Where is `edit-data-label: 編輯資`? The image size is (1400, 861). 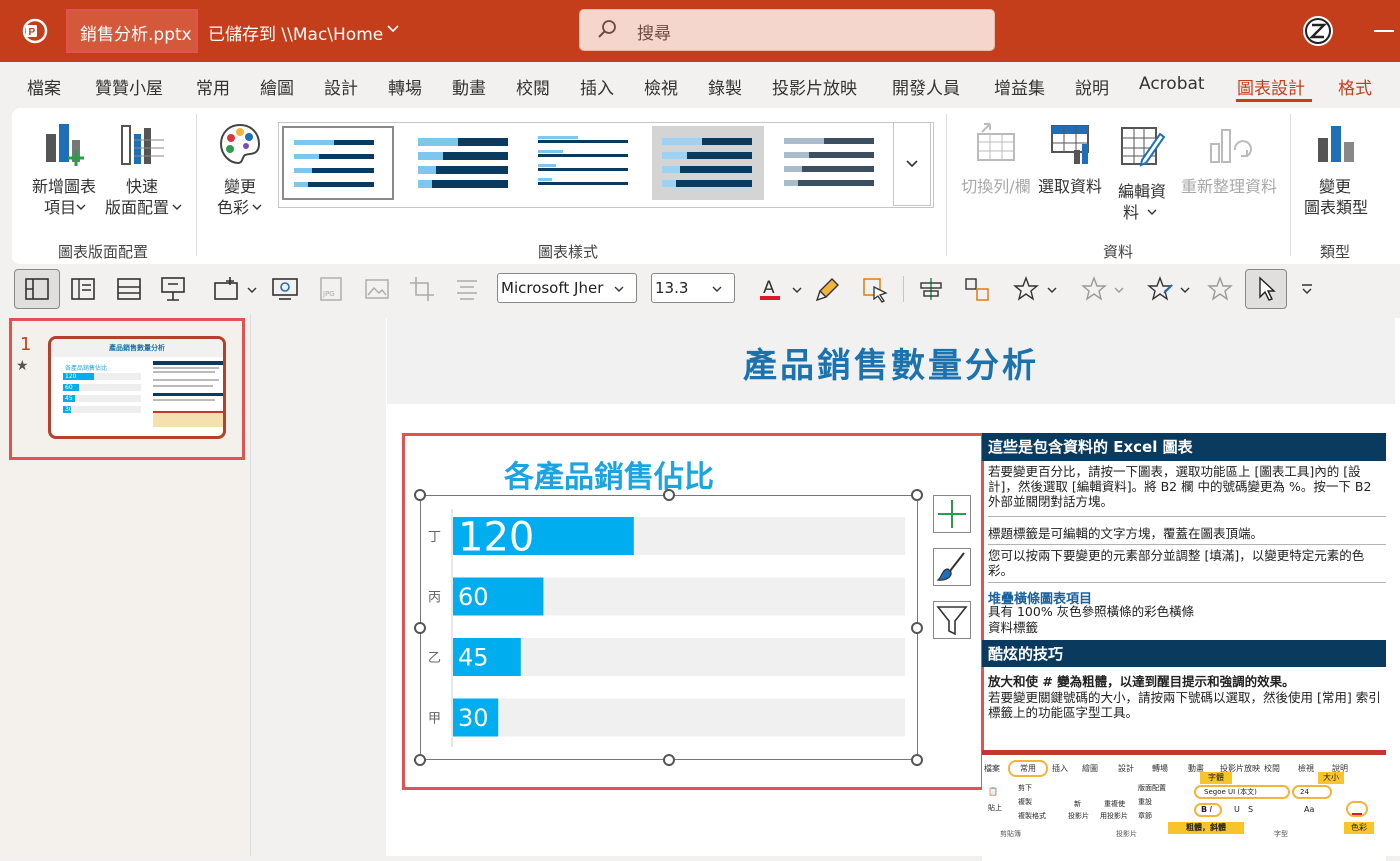
edit-data-label: 編輯資 is located at coordinates (1142, 191).